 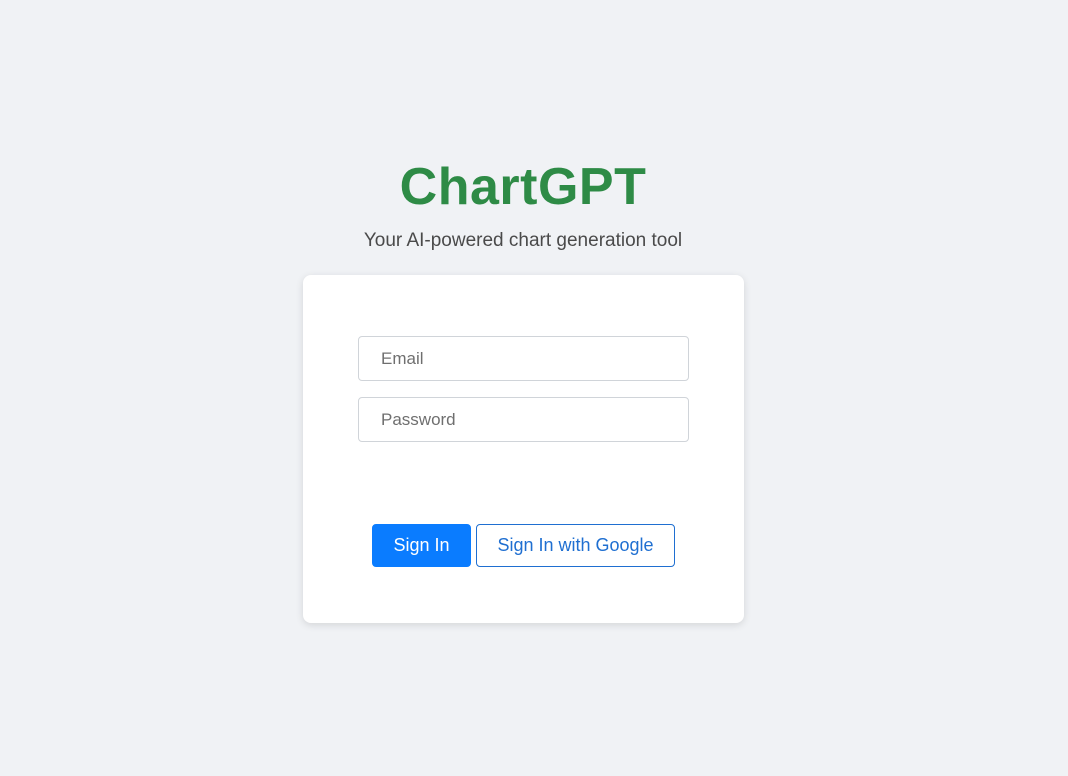 What do you see at coordinates (421, 545) in the screenshot?
I see `sign-in-button: Sign In` at bounding box center [421, 545].